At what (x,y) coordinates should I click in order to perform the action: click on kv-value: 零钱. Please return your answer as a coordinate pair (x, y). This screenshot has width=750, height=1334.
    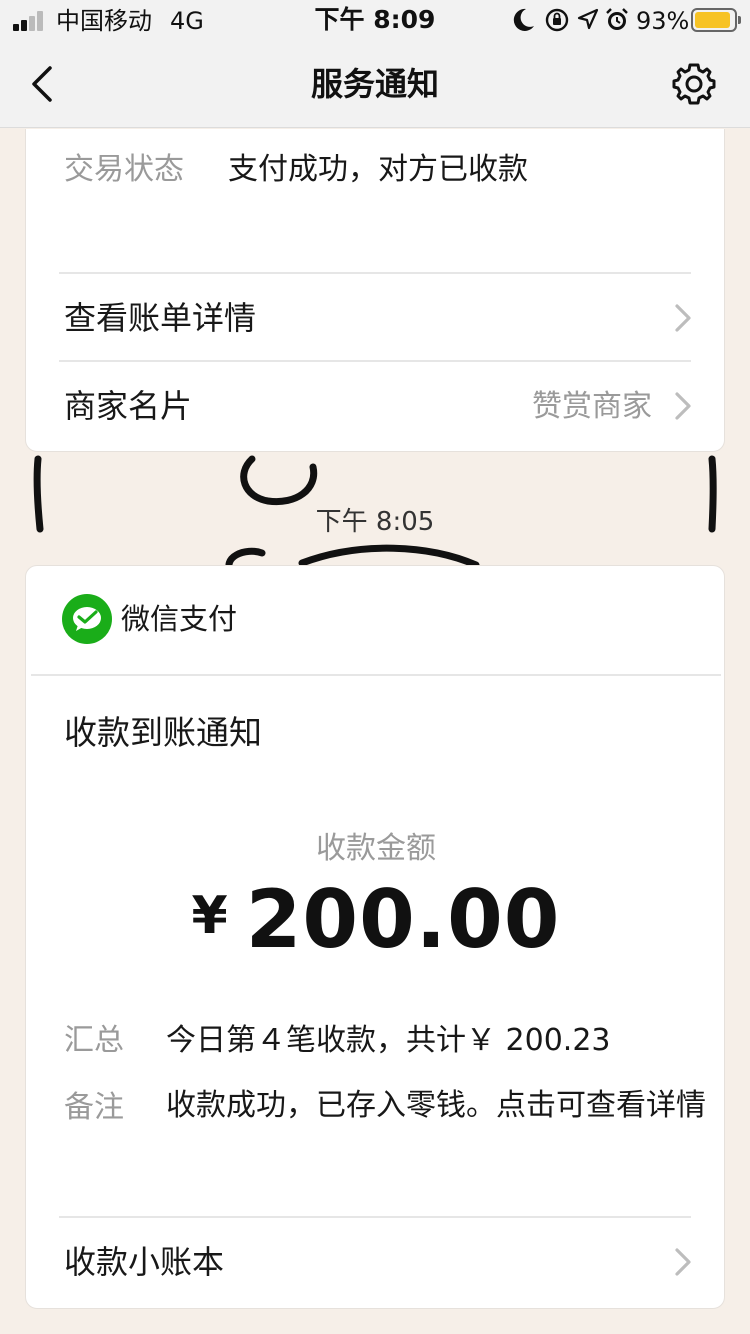
    Looking at the image, I should click on (258, 132).